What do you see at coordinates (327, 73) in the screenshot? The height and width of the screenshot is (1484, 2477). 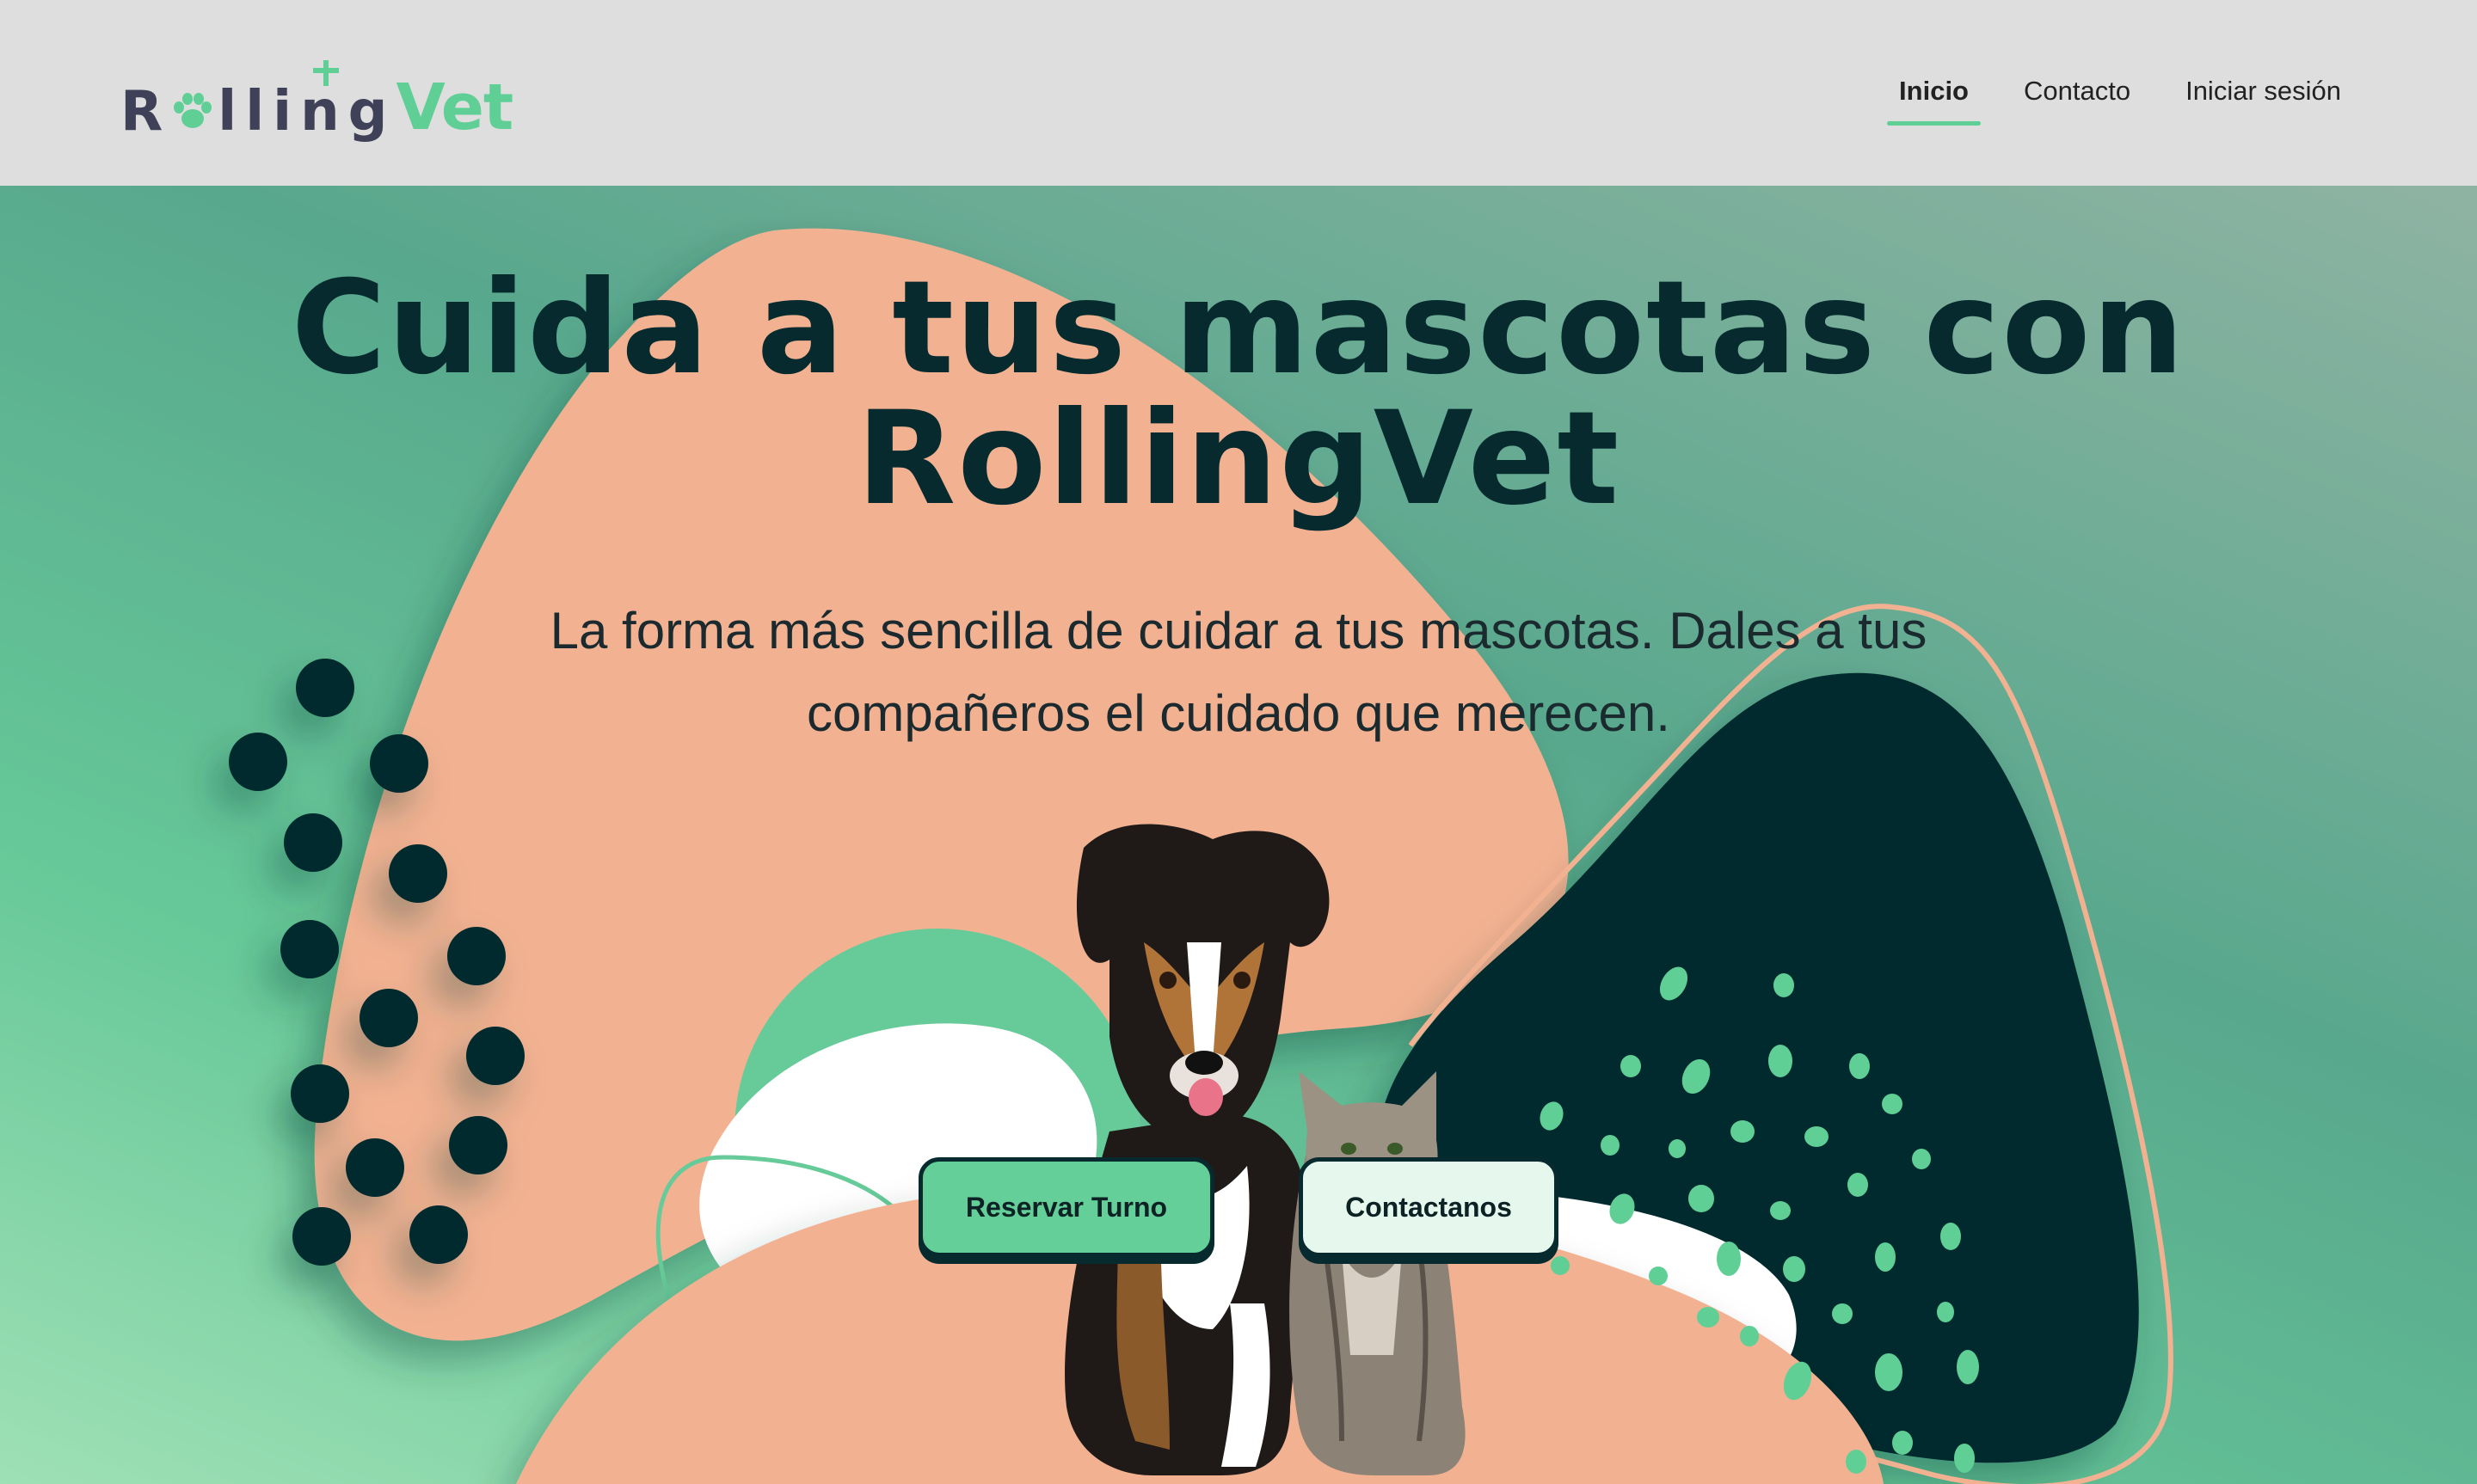 I see `plus-cross-icon` at bounding box center [327, 73].